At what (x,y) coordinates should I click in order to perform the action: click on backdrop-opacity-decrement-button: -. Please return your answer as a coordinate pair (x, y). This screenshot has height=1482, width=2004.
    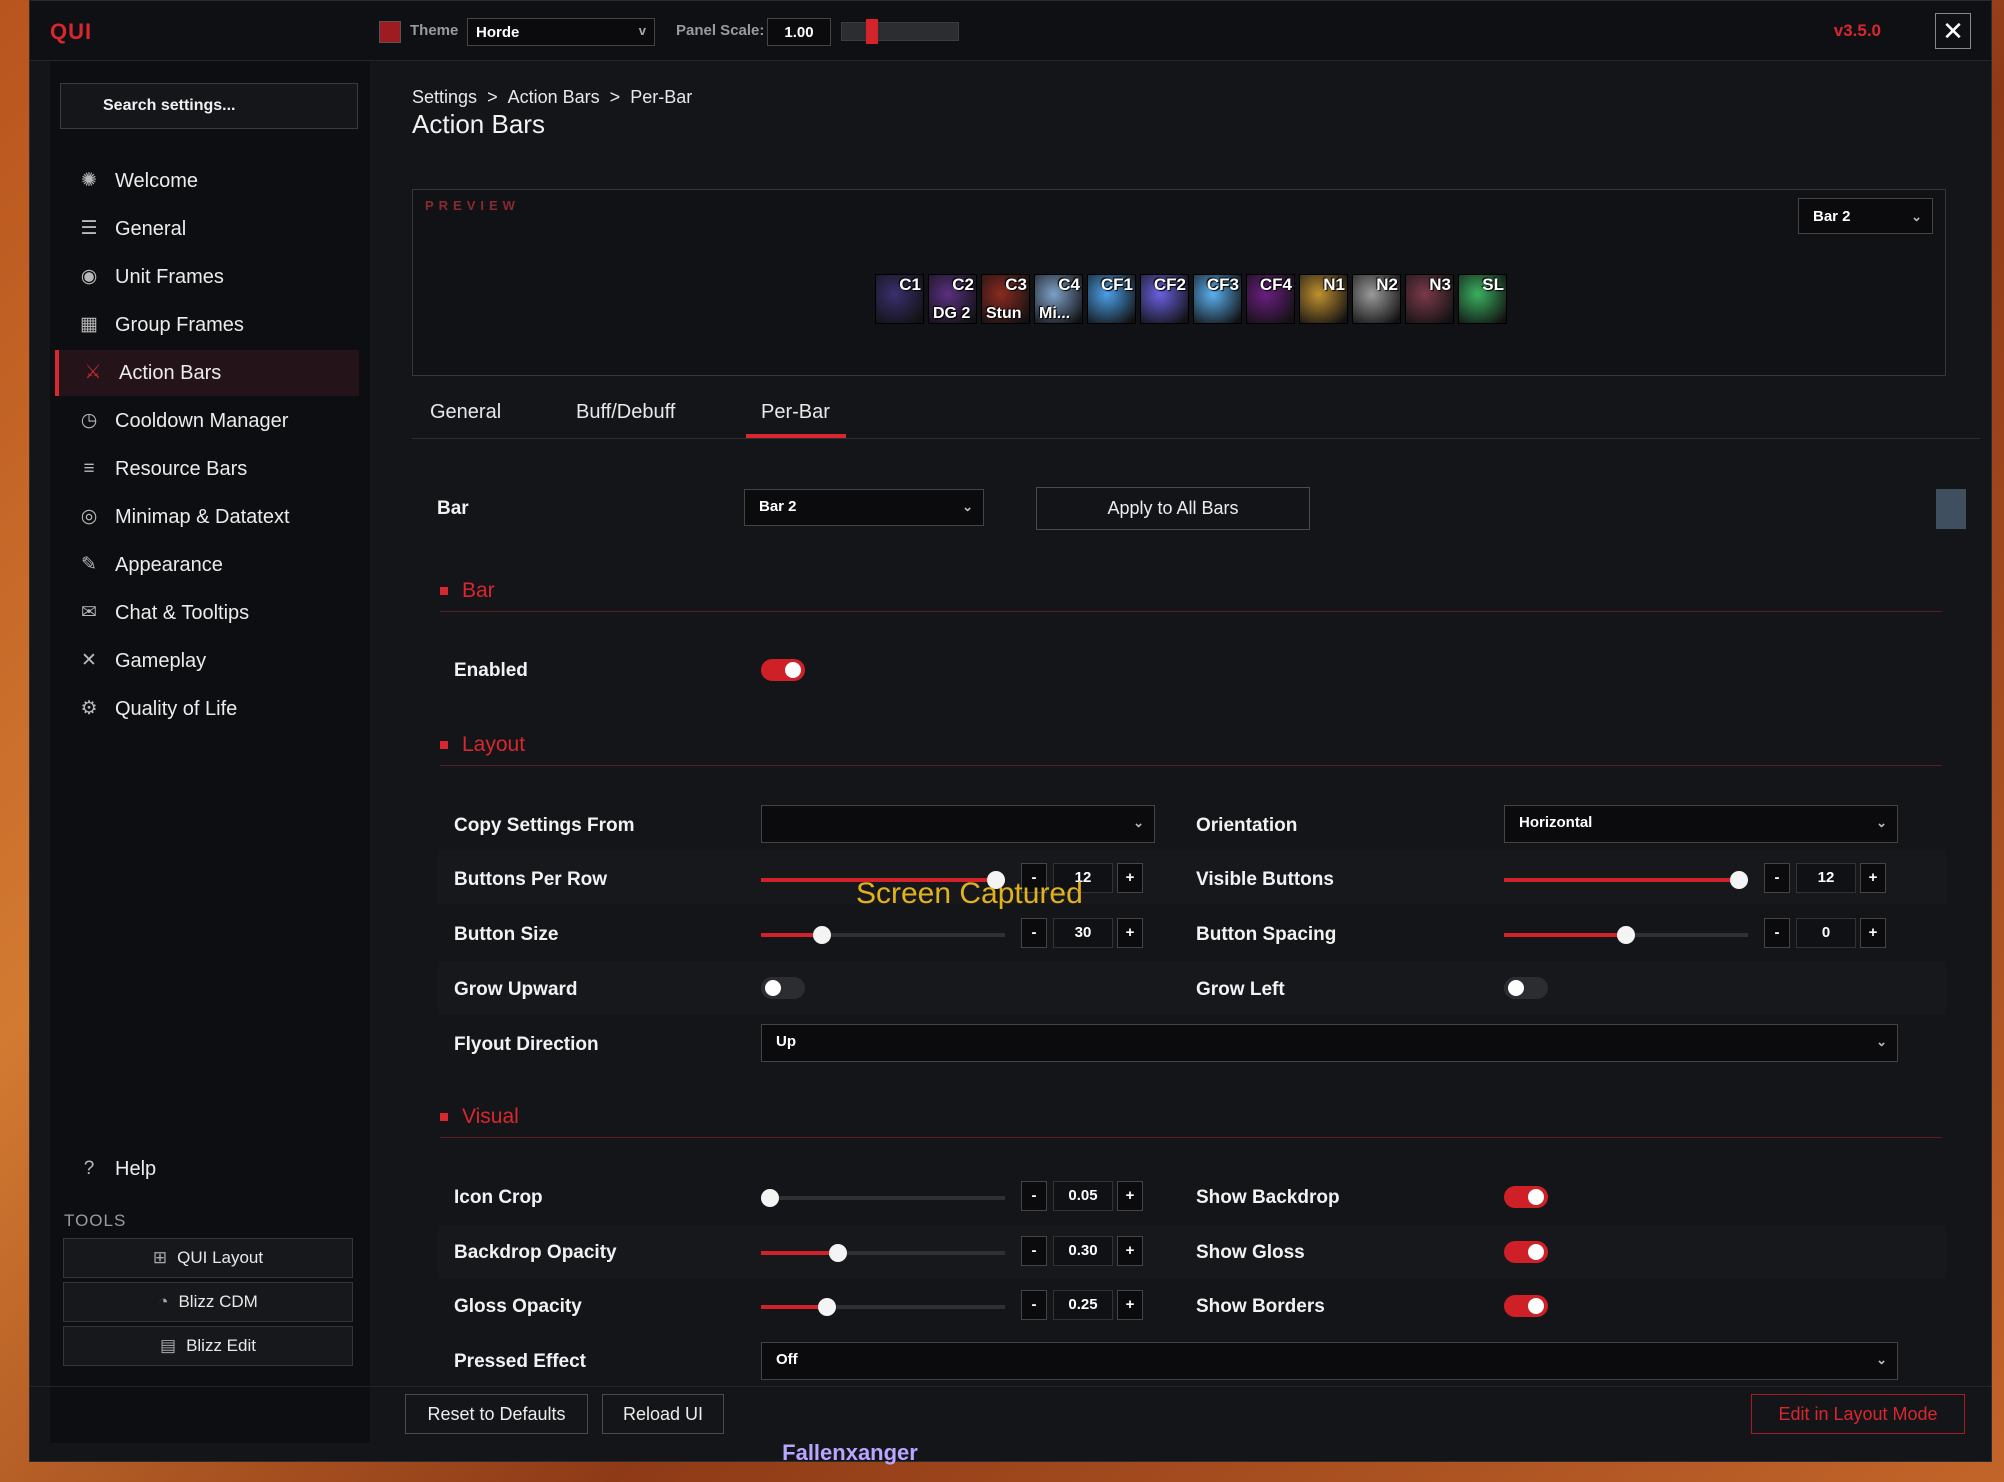
    Looking at the image, I should click on (1034, 1251).